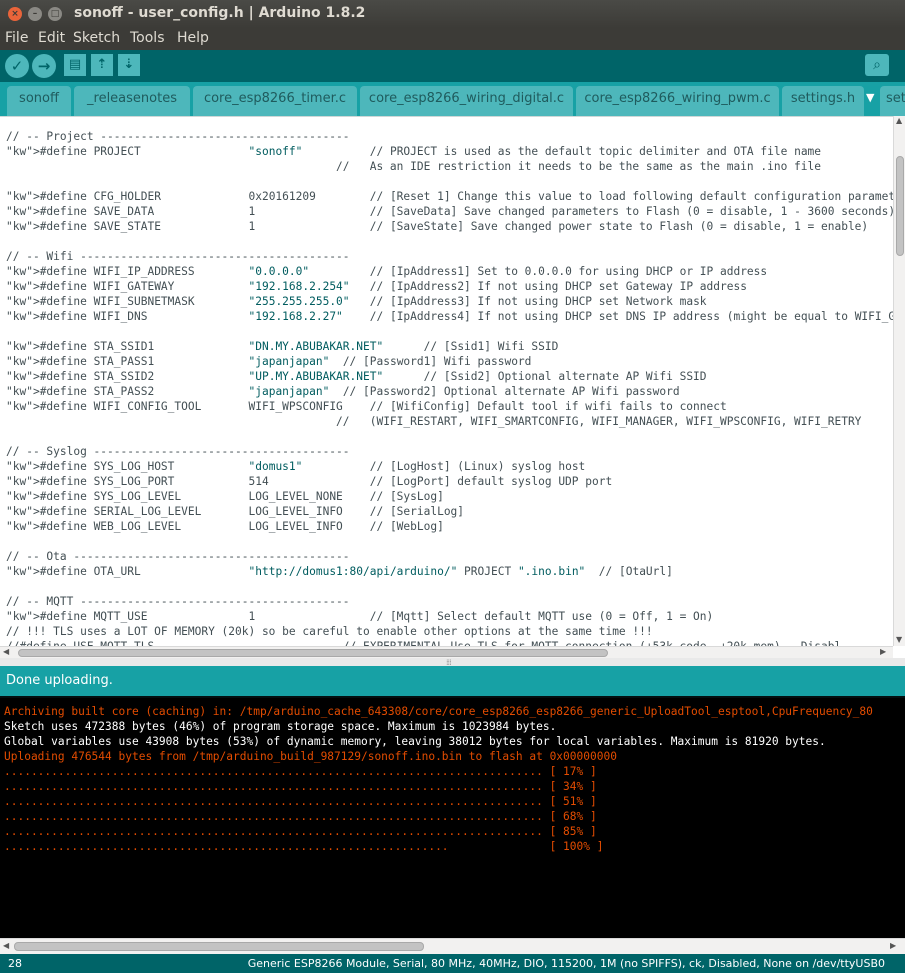  I want to click on menu-edit: Edit, so click(51, 38).